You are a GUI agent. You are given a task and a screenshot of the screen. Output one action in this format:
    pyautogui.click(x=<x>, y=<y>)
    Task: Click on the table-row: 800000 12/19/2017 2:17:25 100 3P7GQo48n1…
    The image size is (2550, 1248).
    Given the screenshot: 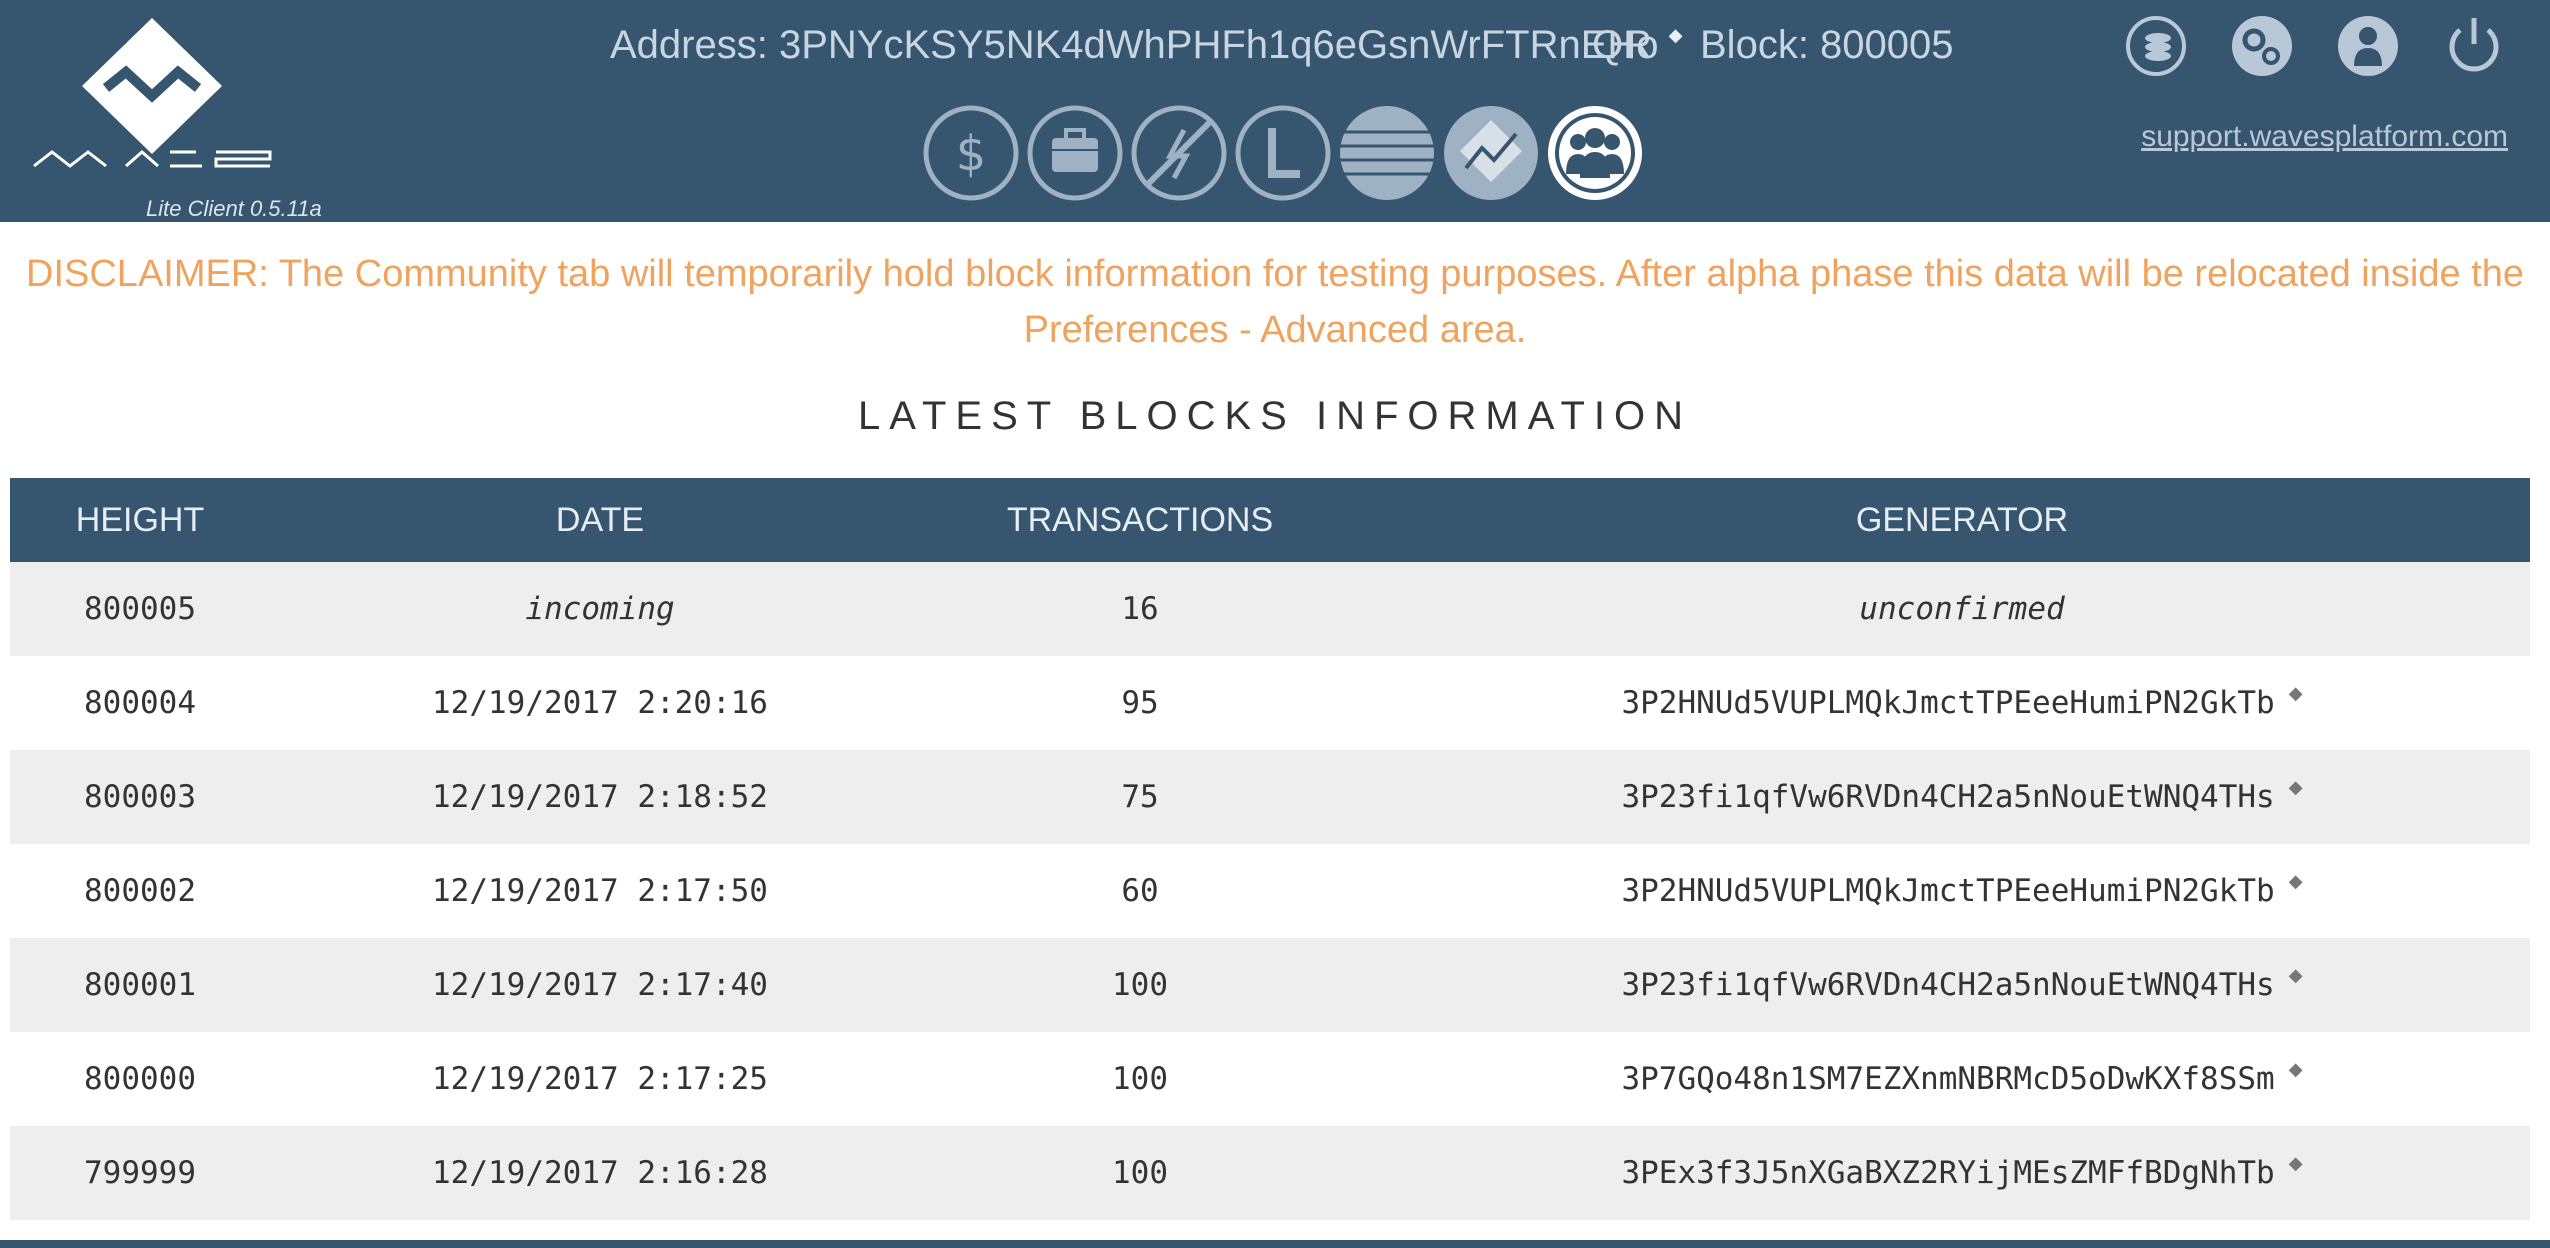 What is the action you would take?
    pyautogui.click(x=1270, y=1079)
    